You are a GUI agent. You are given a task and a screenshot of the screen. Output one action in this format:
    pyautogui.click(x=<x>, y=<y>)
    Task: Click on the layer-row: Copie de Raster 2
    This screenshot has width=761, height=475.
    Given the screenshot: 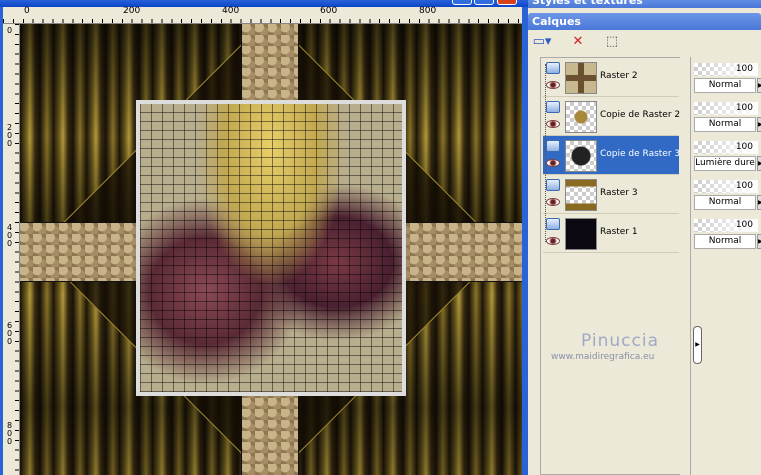 What is the action you would take?
    pyautogui.click(x=612, y=116)
    